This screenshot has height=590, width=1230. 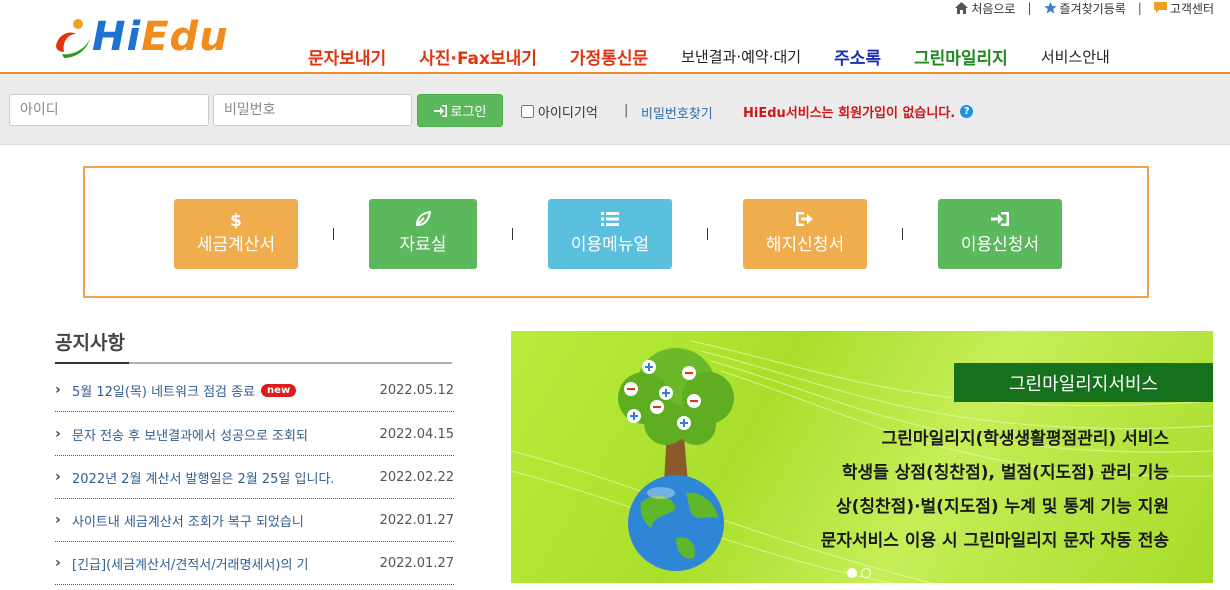 I want to click on utility-links: 처음으로 | 즐겨찾기등록 | 고객센터, so click(x=1084, y=8).